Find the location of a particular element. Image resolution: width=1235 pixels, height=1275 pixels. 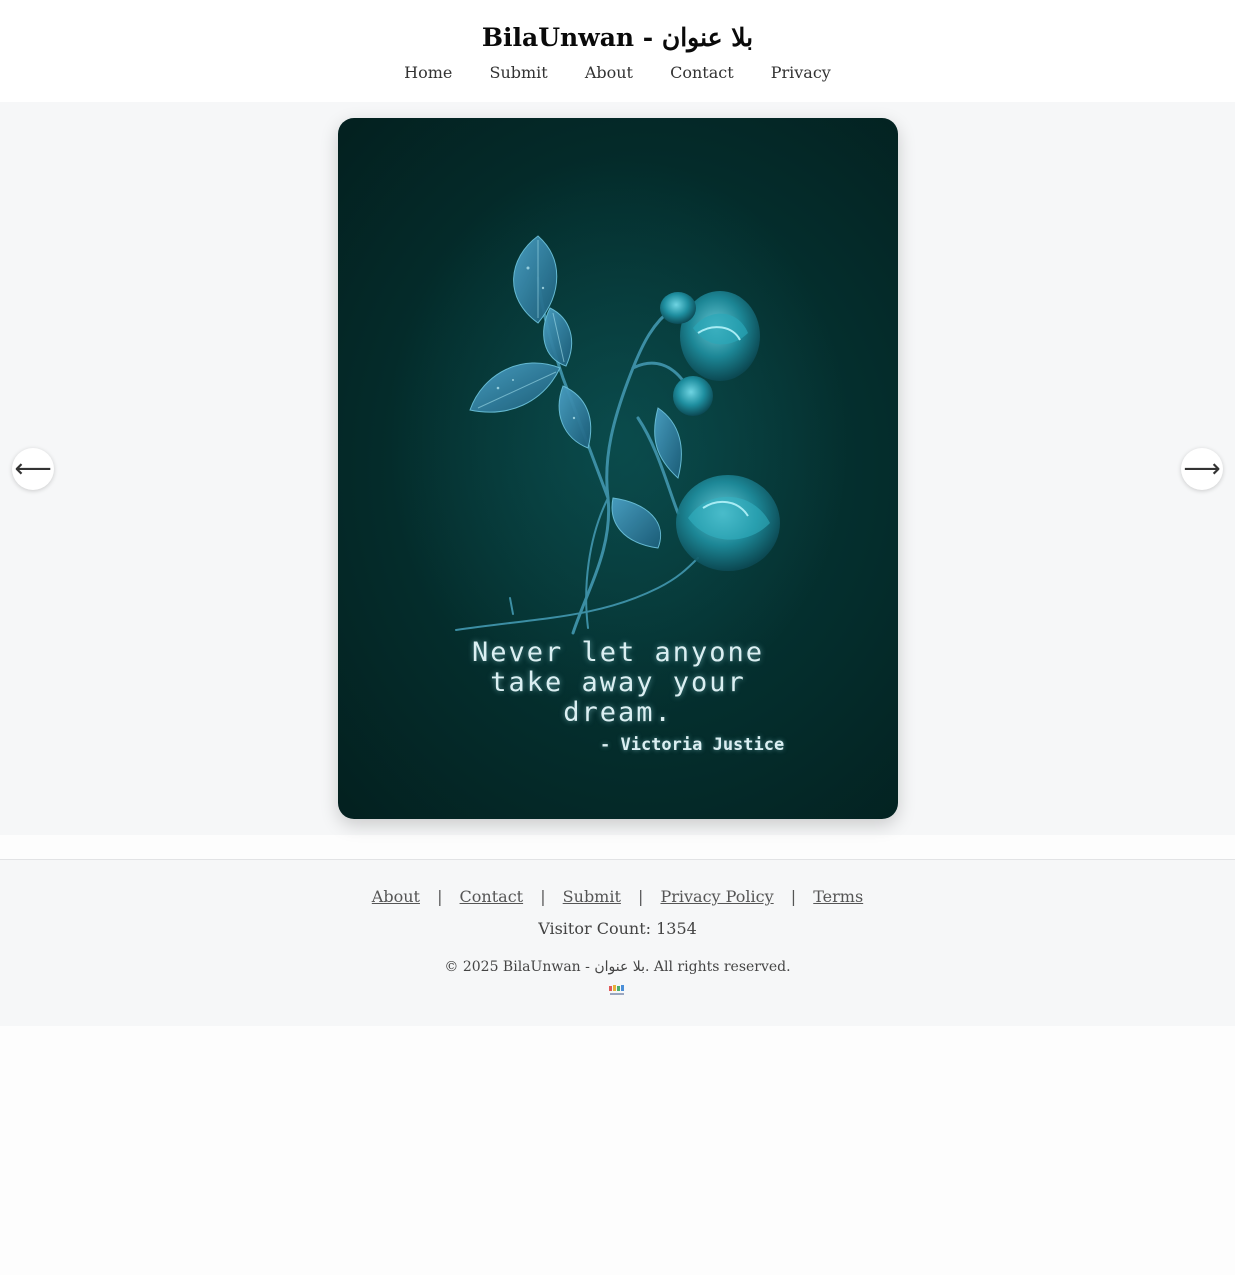

nav-privacy: Privacy is located at coordinates (801, 72).